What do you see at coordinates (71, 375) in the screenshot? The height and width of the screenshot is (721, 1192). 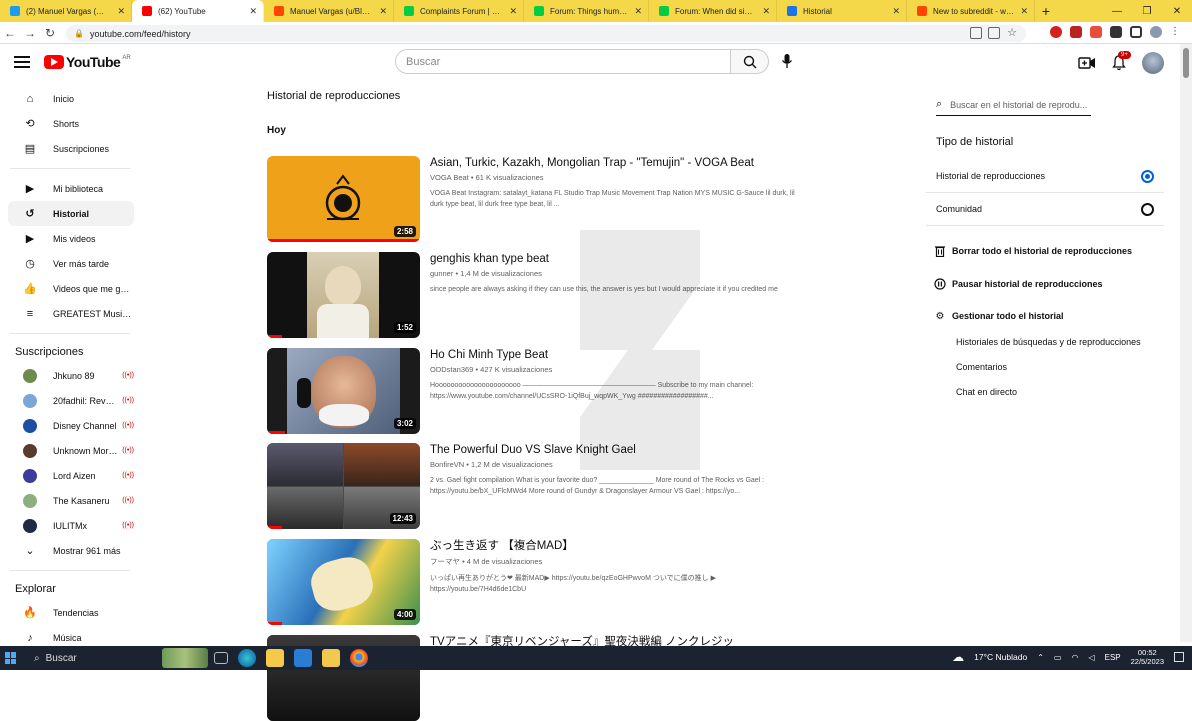 I see `subscription-item: Jhkuno 89 ((•))` at bounding box center [71, 375].